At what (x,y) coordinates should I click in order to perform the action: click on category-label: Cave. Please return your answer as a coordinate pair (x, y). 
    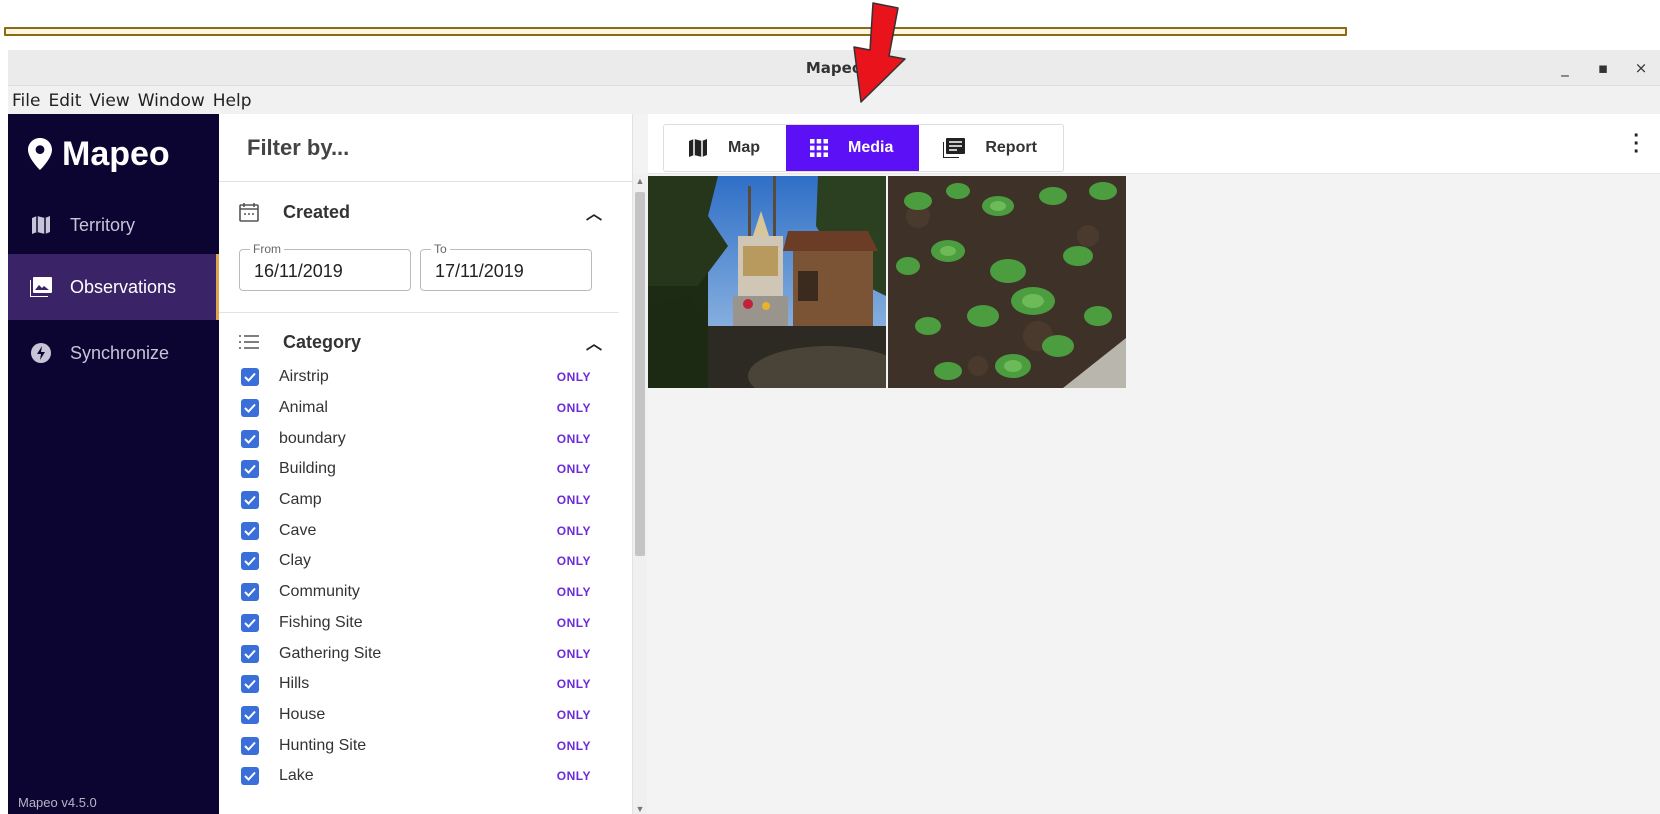
    Looking at the image, I should click on (298, 530).